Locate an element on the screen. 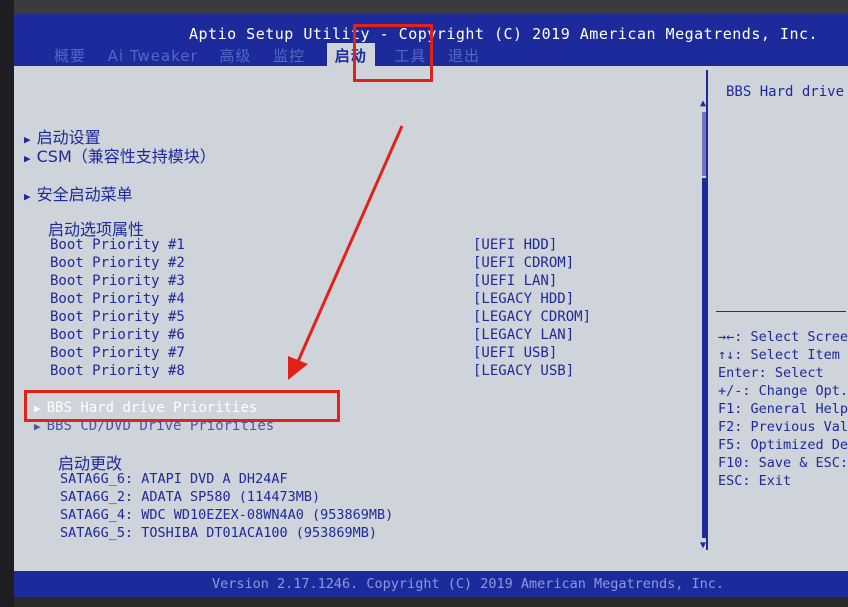 This screenshot has height=607, width=848. monitor-bezel-left is located at coordinates (7, 303).